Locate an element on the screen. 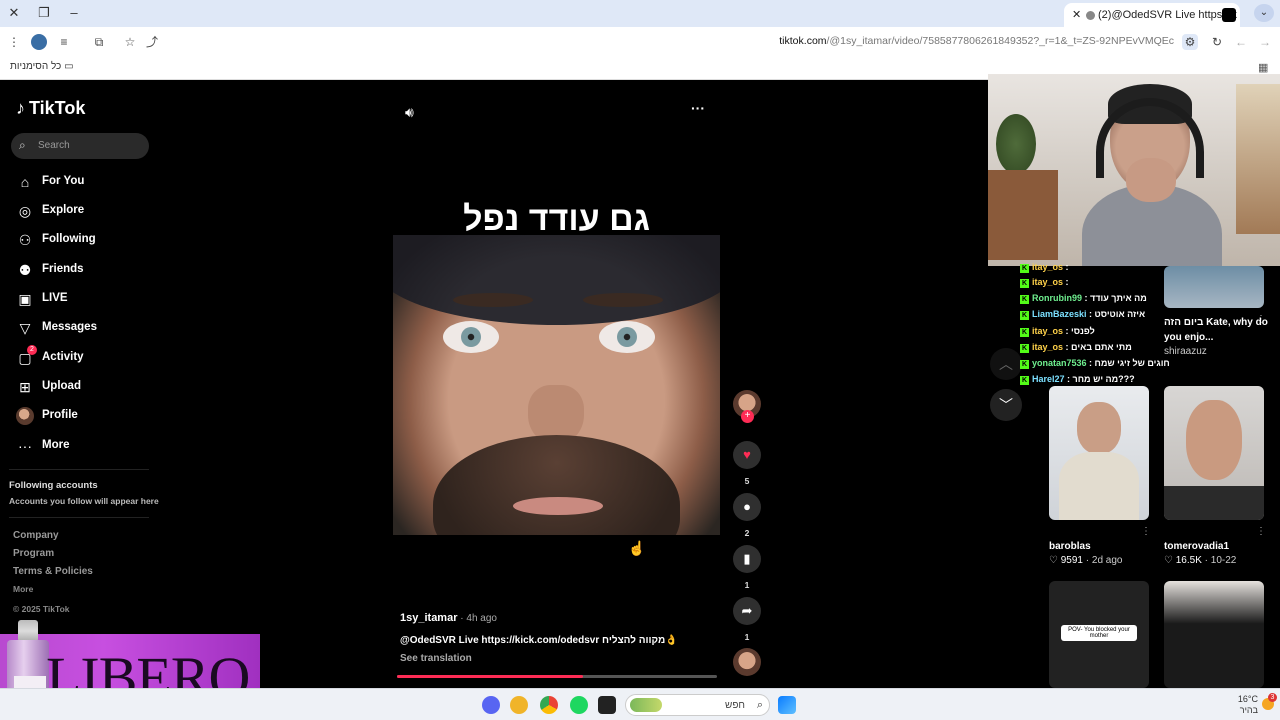 The image size is (1280, 720). search-icon: ⌕ is located at coordinates (22, 145).